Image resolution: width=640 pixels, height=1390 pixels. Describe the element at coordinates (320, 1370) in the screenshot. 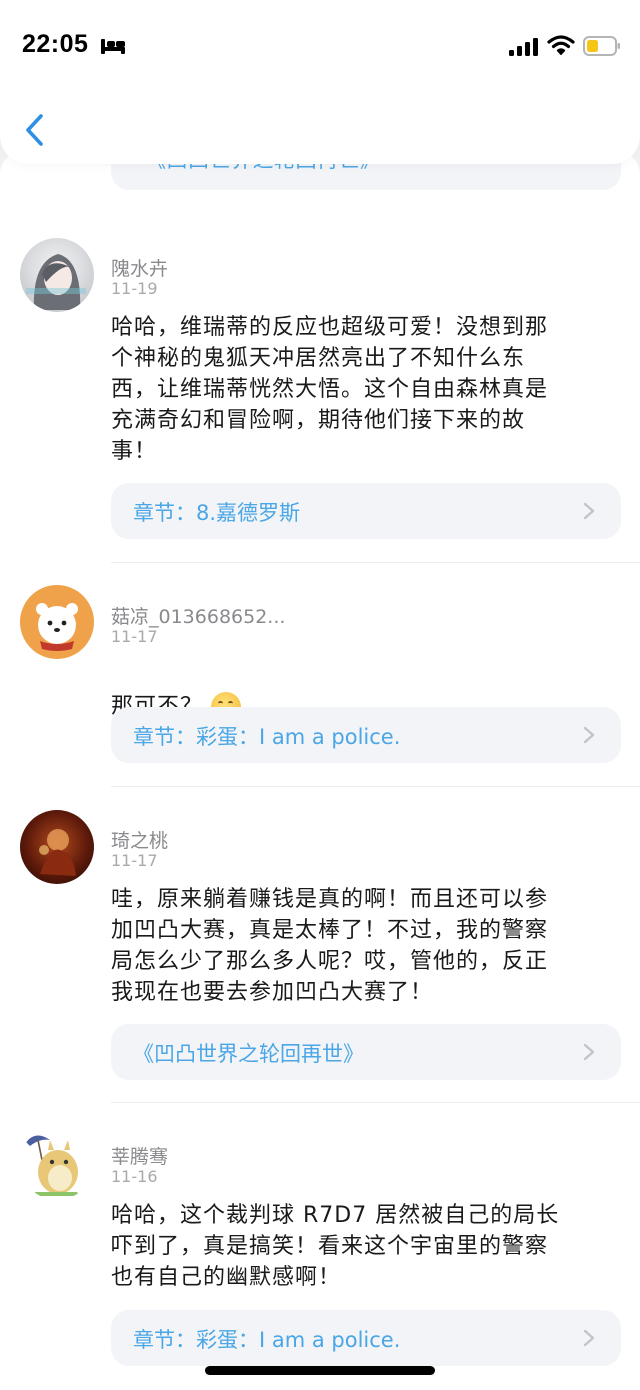

I see `home-indicator` at that location.